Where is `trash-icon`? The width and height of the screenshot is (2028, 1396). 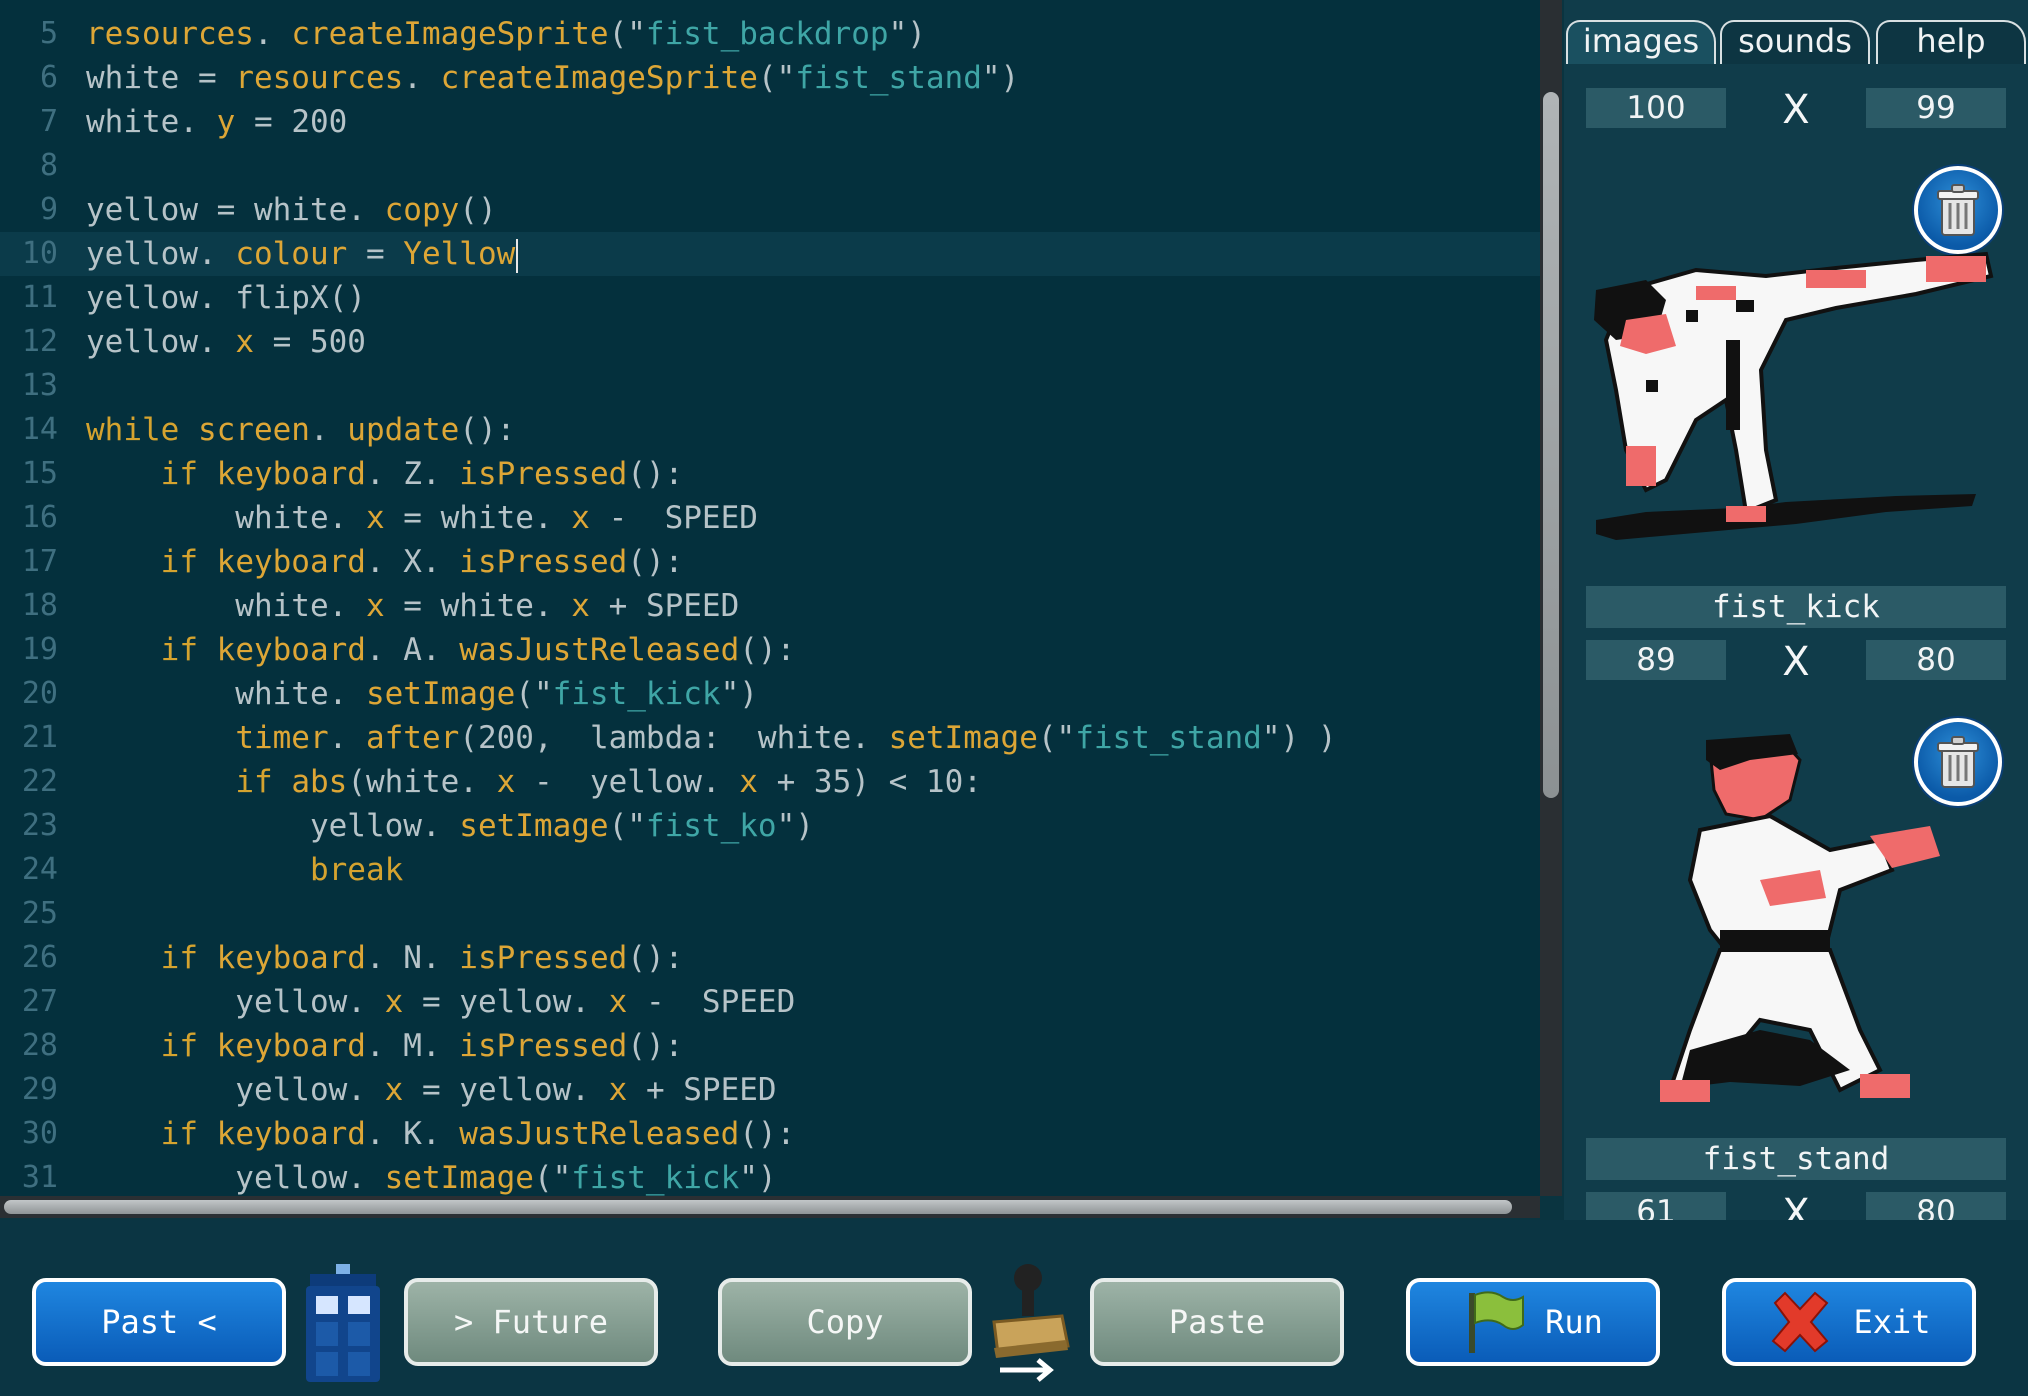
trash-icon is located at coordinates (1958, 210).